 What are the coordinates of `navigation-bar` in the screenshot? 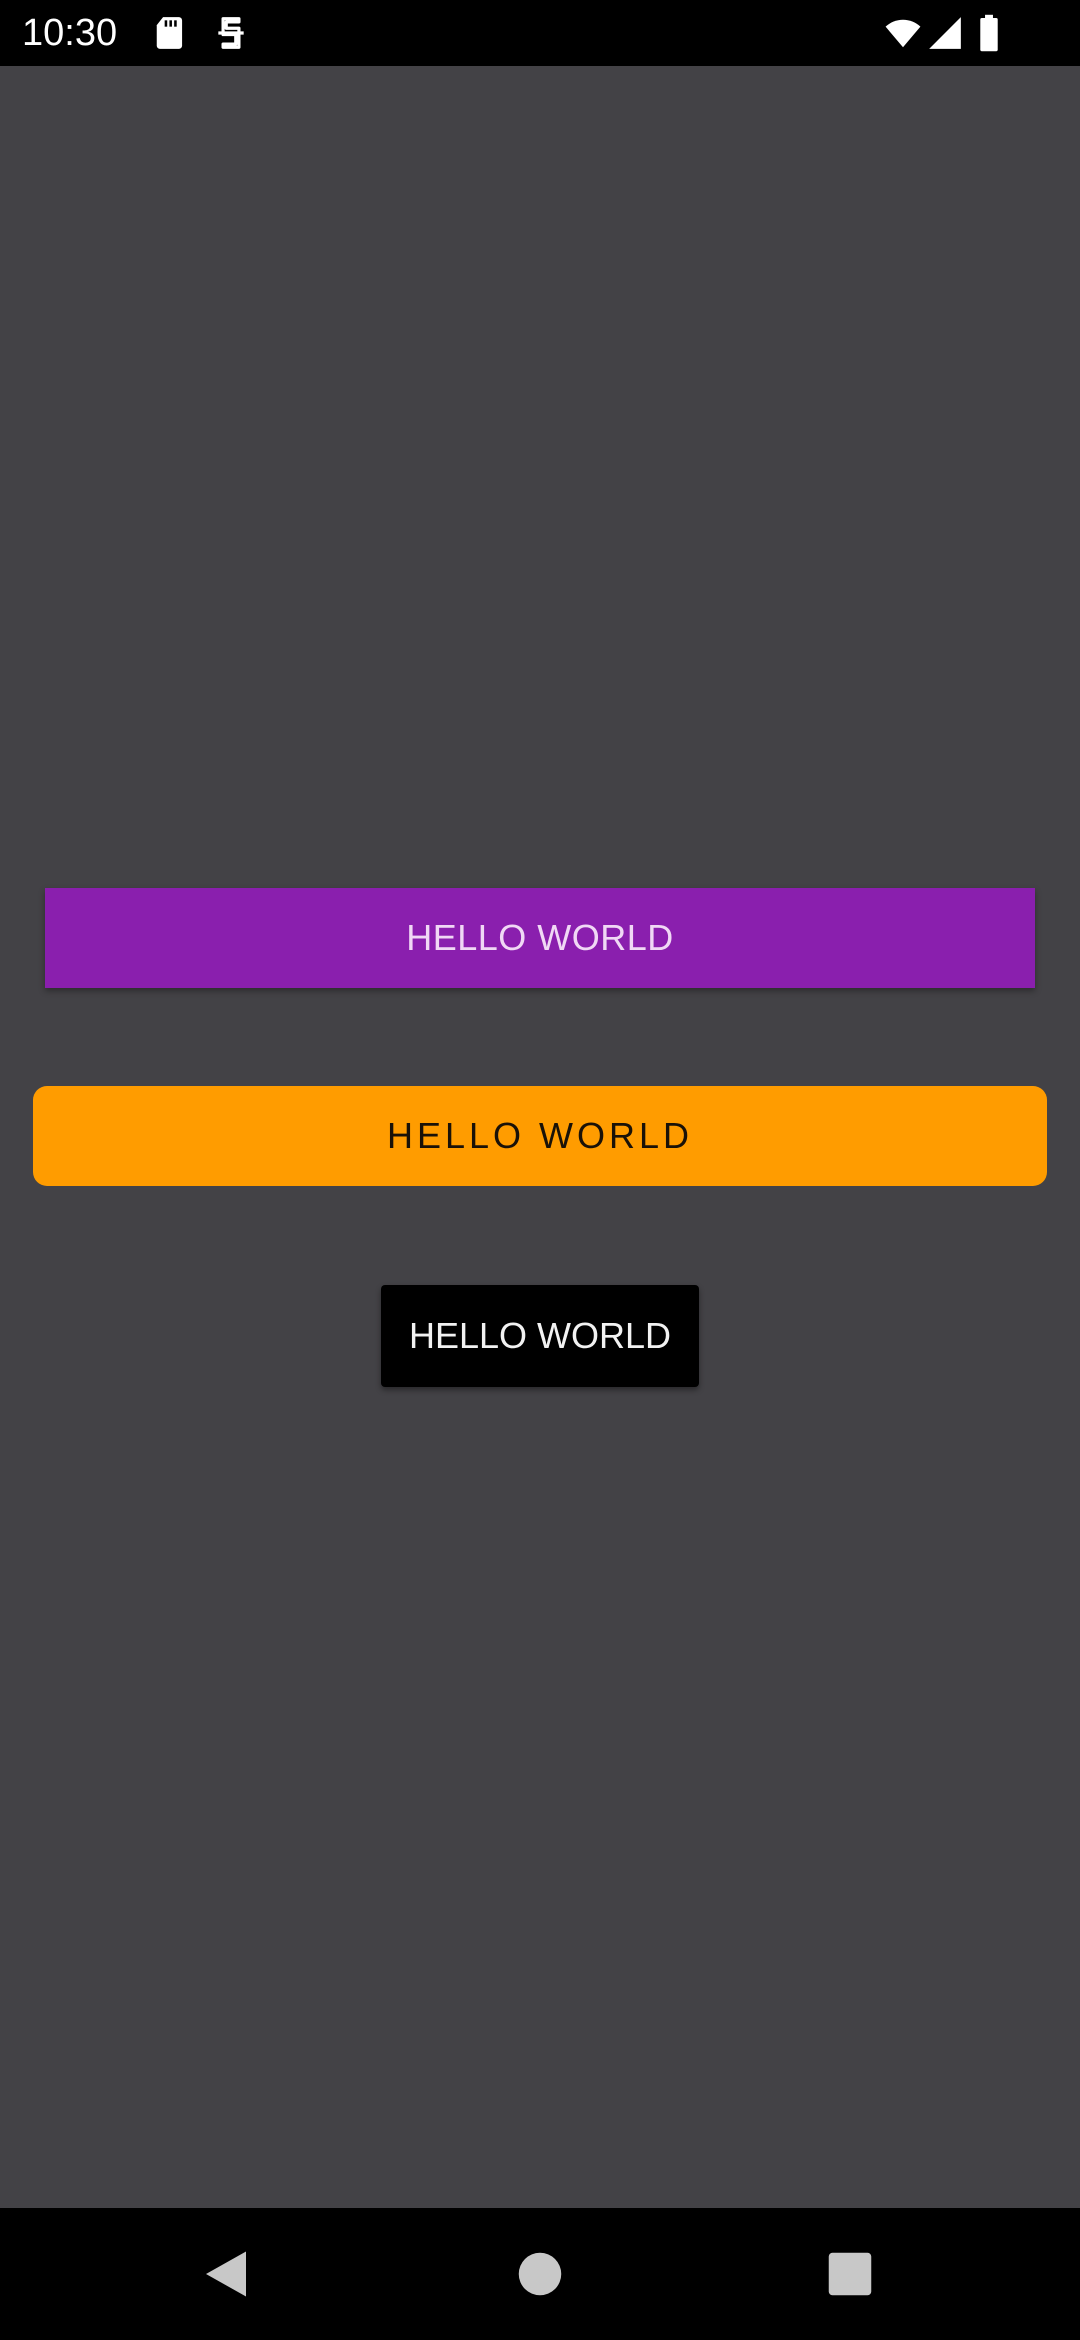 It's located at (540, 2274).